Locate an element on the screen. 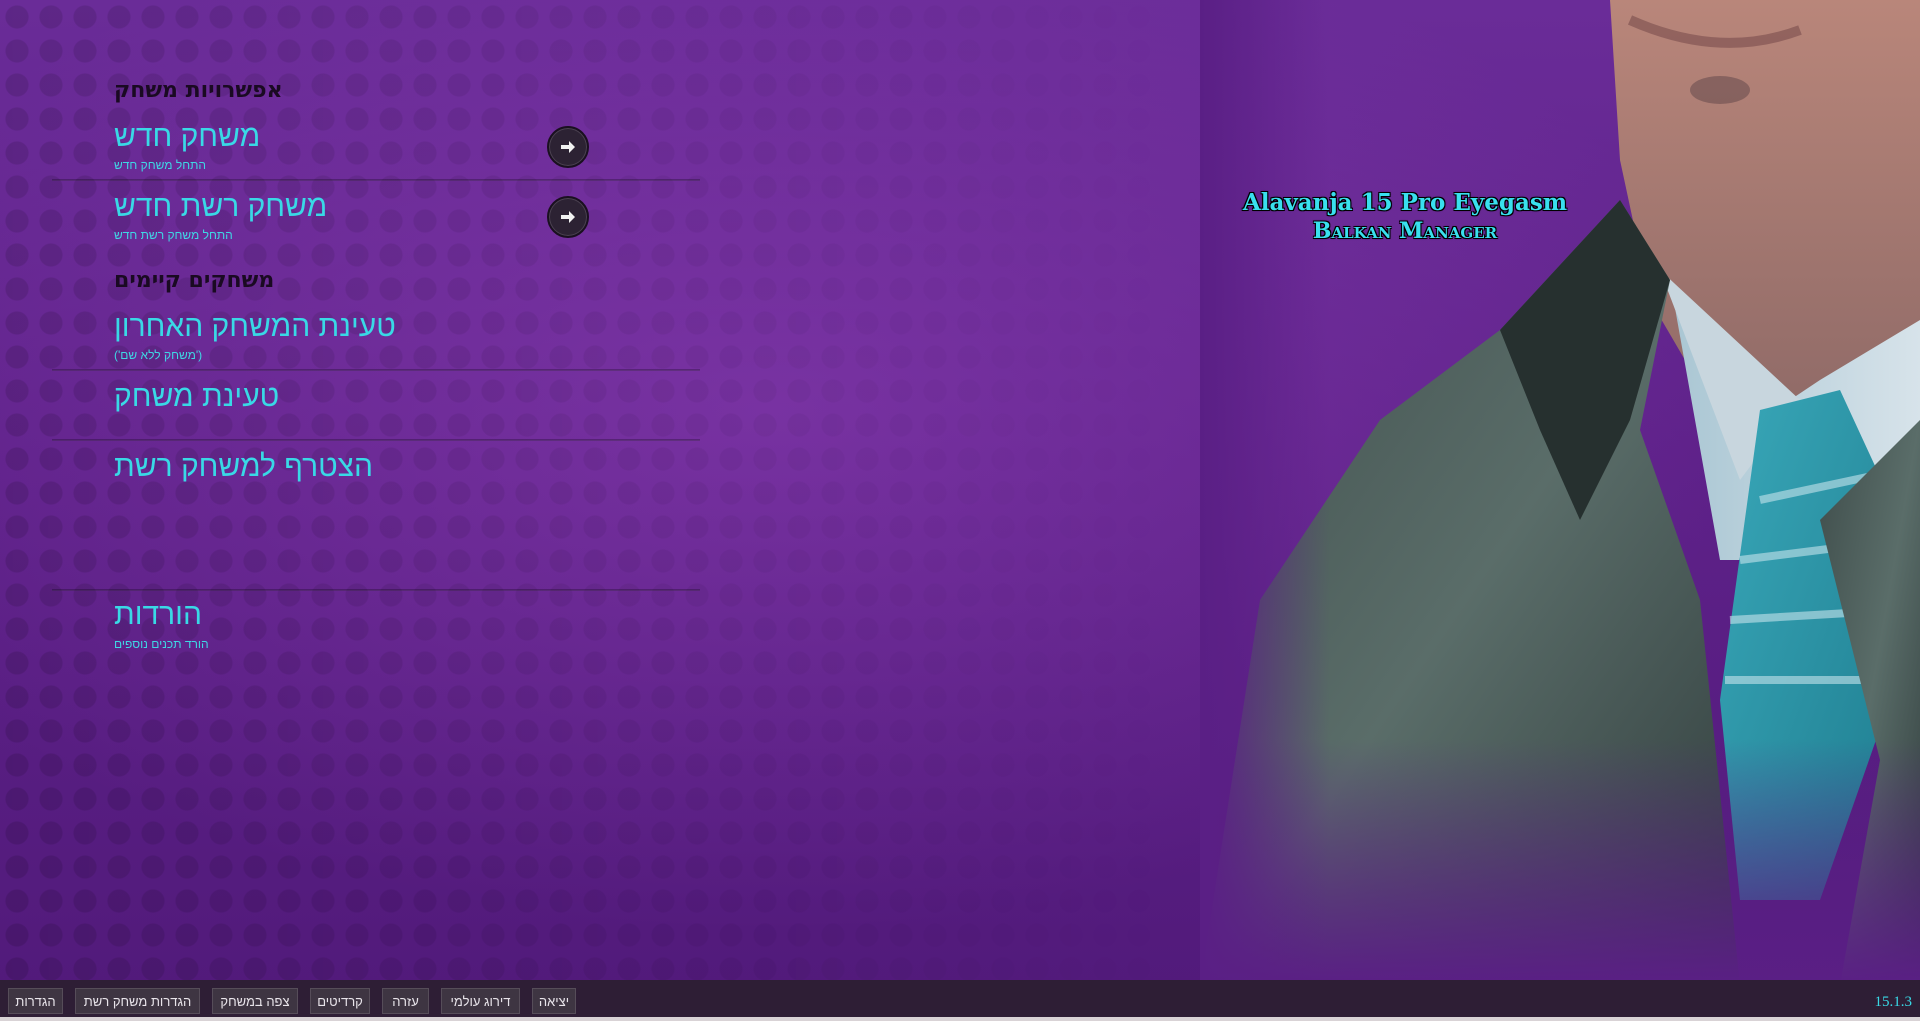 The height and width of the screenshot is (1021, 1920). watch-game-button: צפה במשחק is located at coordinates (255, 1001).